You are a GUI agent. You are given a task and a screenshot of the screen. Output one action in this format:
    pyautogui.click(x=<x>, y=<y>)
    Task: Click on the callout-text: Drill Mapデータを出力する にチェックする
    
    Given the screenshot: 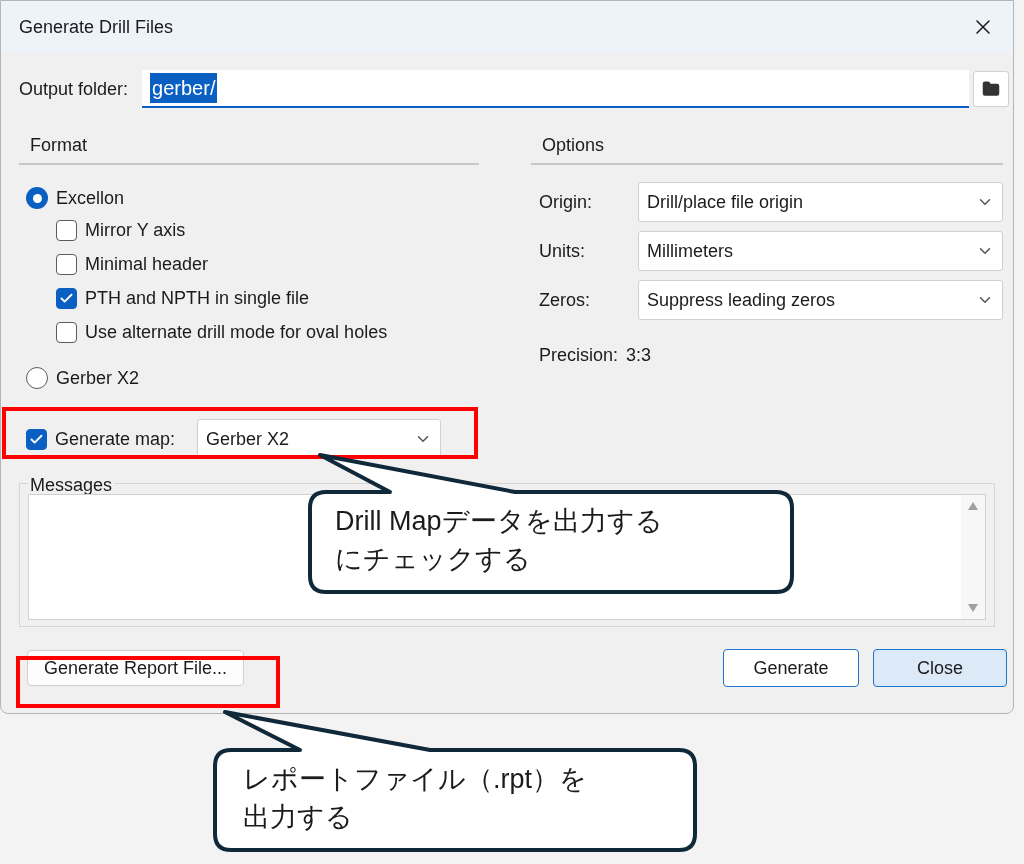 What is the action you would take?
    pyautogui.click(x=499, y=540)
    